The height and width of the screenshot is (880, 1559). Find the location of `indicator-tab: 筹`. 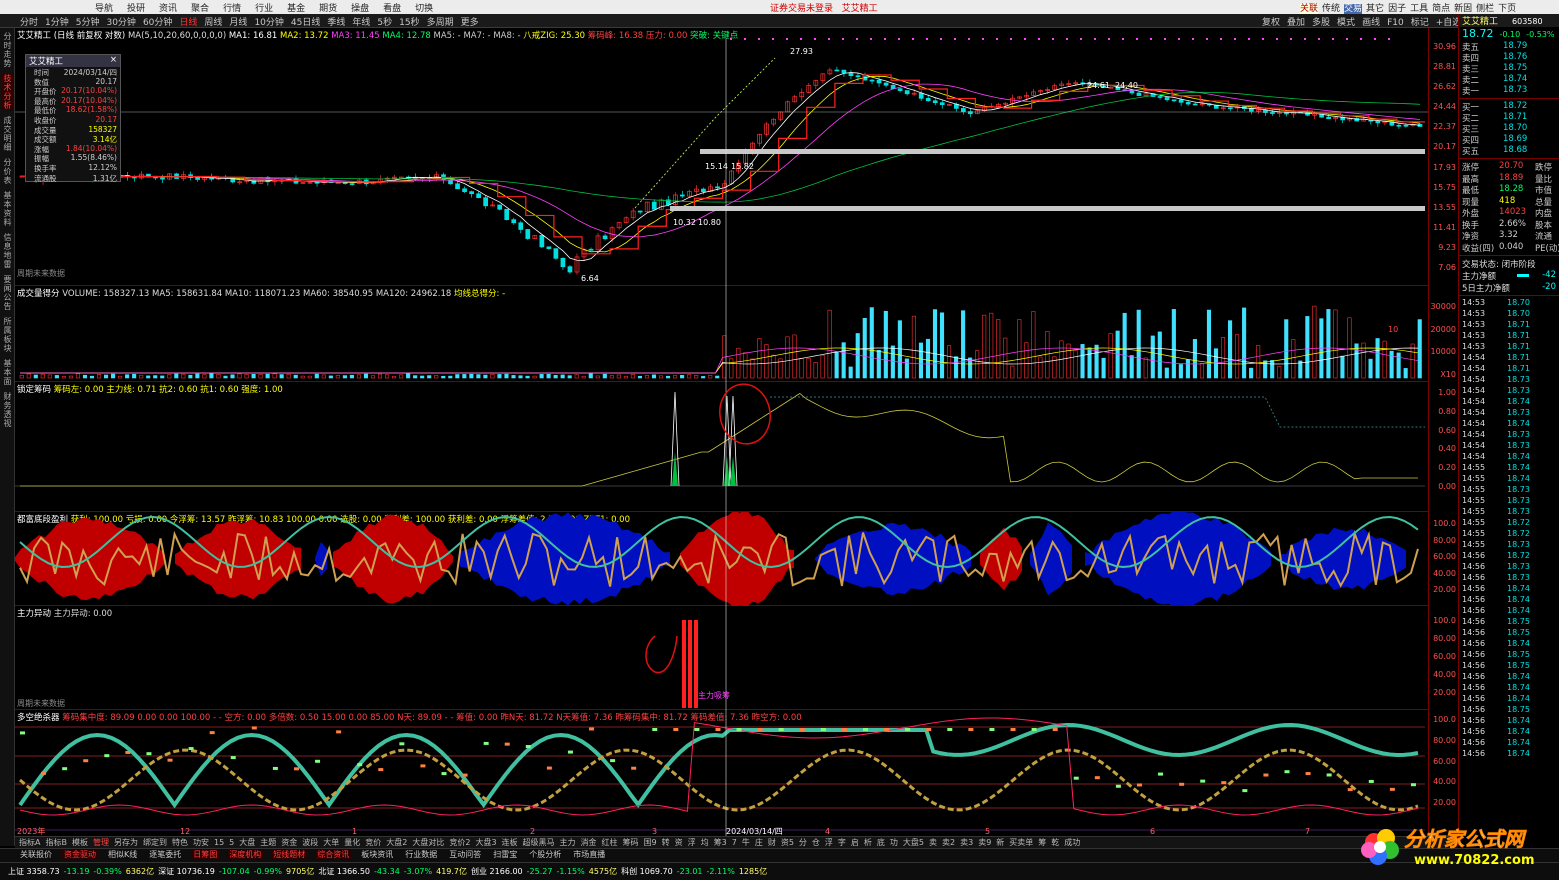

indicator-tab: 筹 is located at coordinates (1042, 842).